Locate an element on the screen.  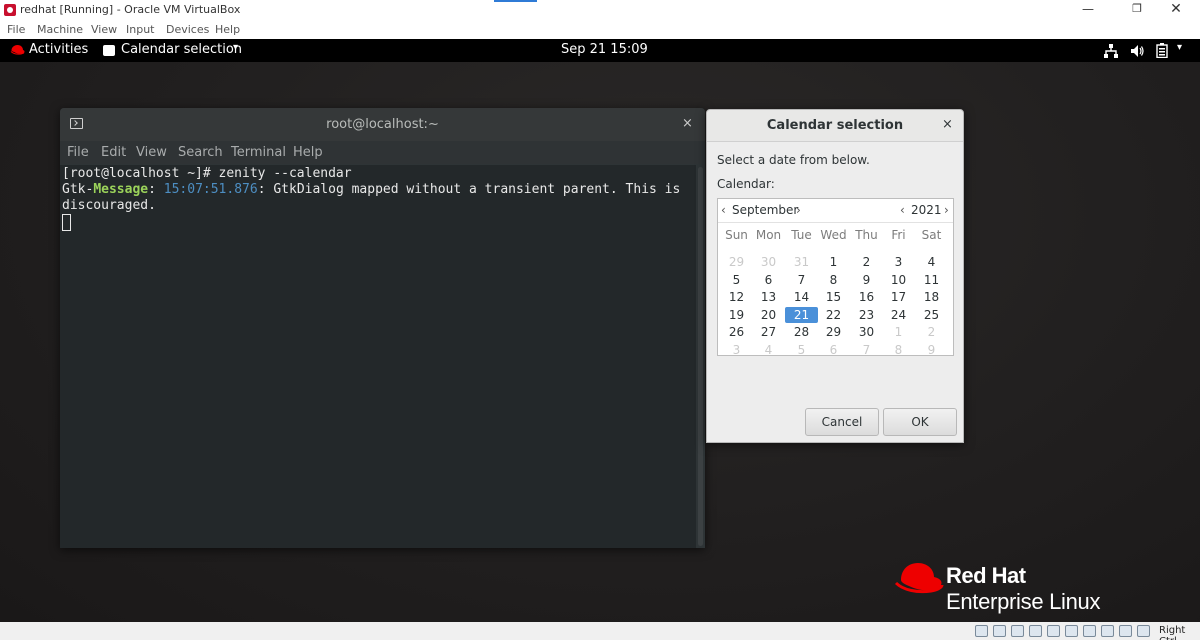
calendar-day: 22 is located at coordinates (833, 315).